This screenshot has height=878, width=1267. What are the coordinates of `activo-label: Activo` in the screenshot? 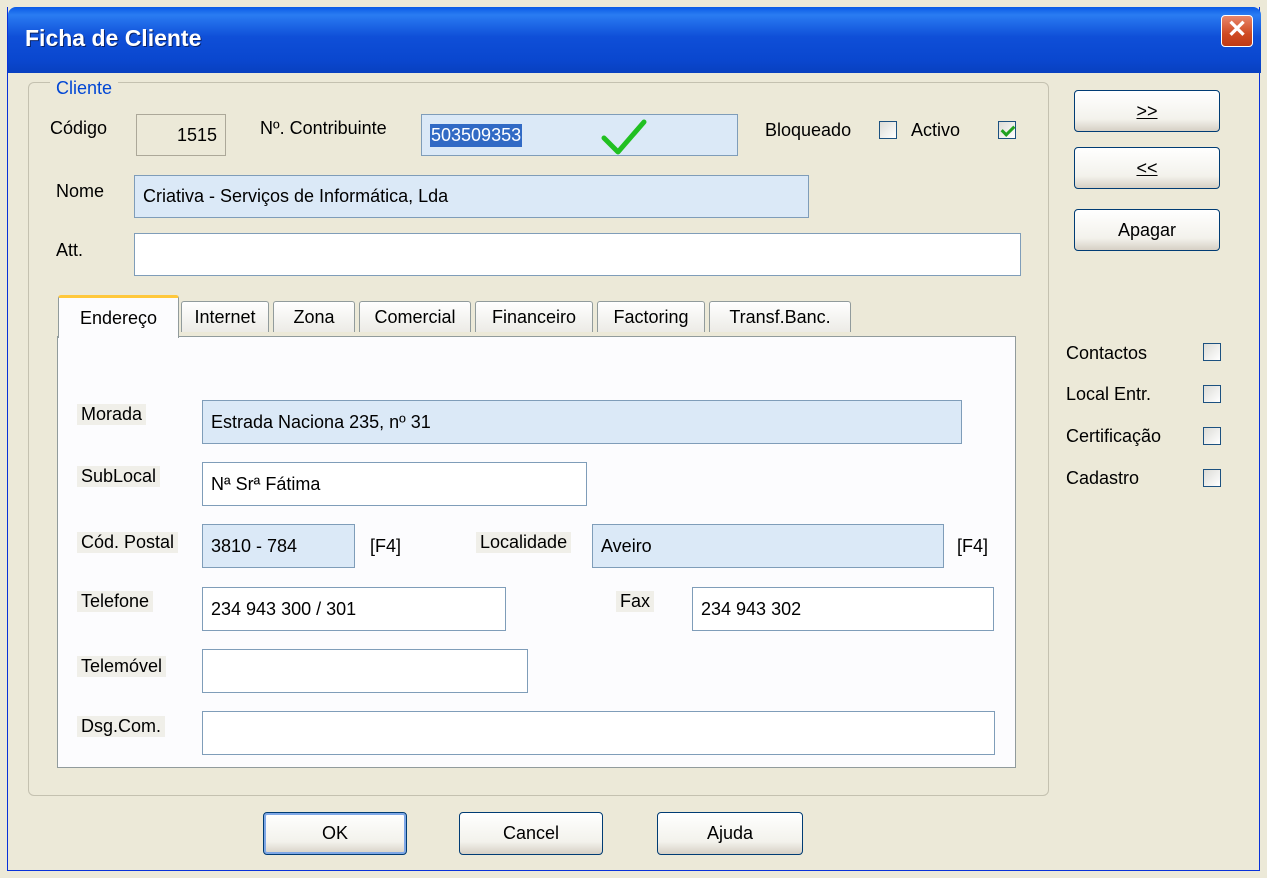 It's located at (936, 130).